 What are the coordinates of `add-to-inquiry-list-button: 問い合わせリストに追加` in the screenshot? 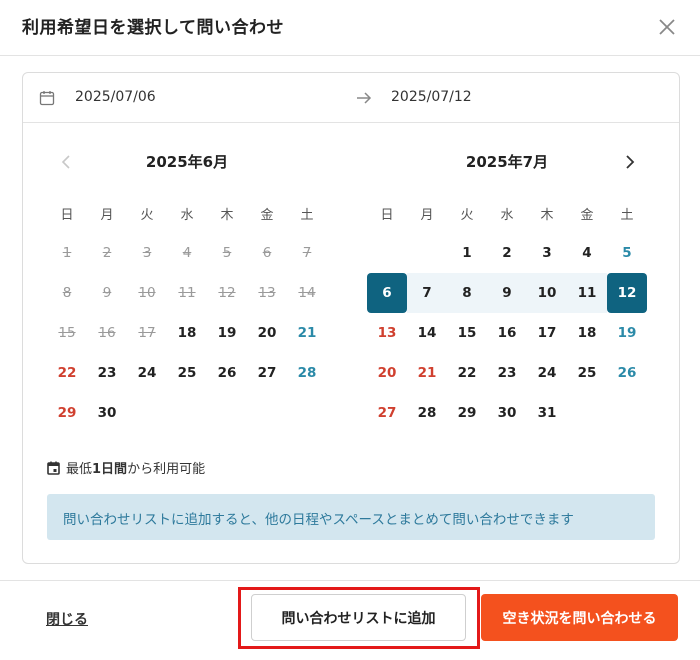 It's located at (358, 617).